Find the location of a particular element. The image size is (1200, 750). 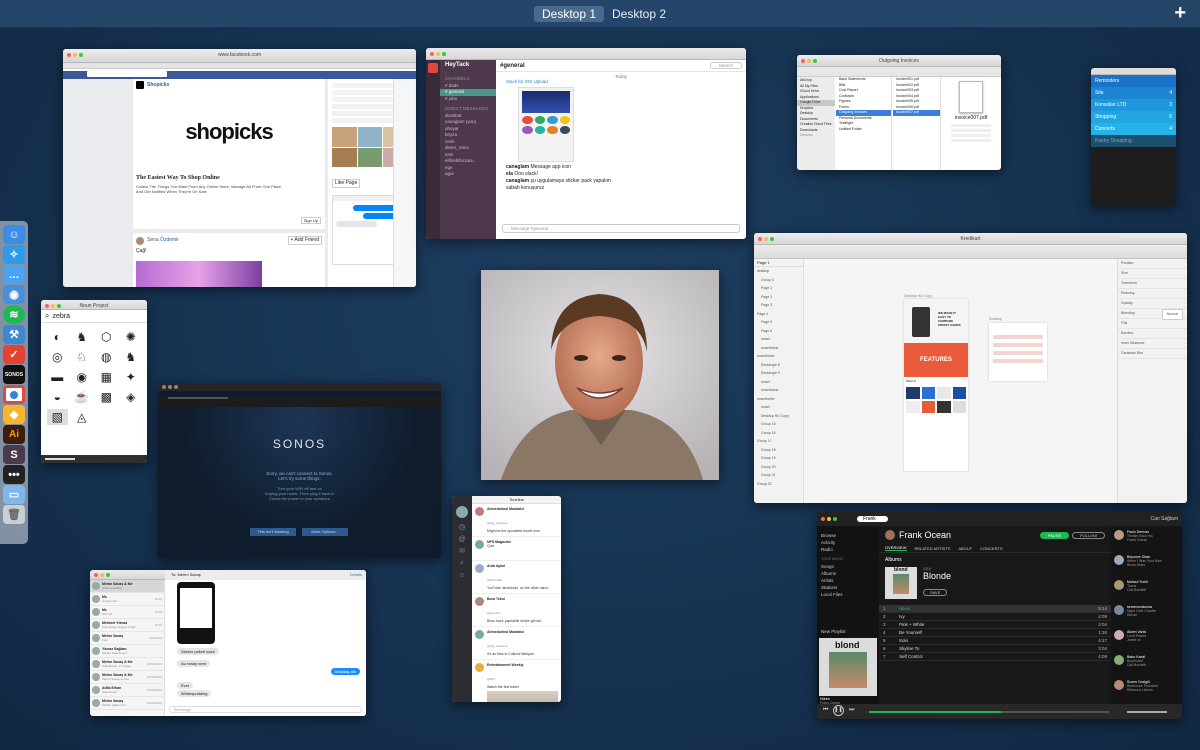

conversation-item: Mehm Savaş Foto Yesterday is located at coordinates (127, 638).